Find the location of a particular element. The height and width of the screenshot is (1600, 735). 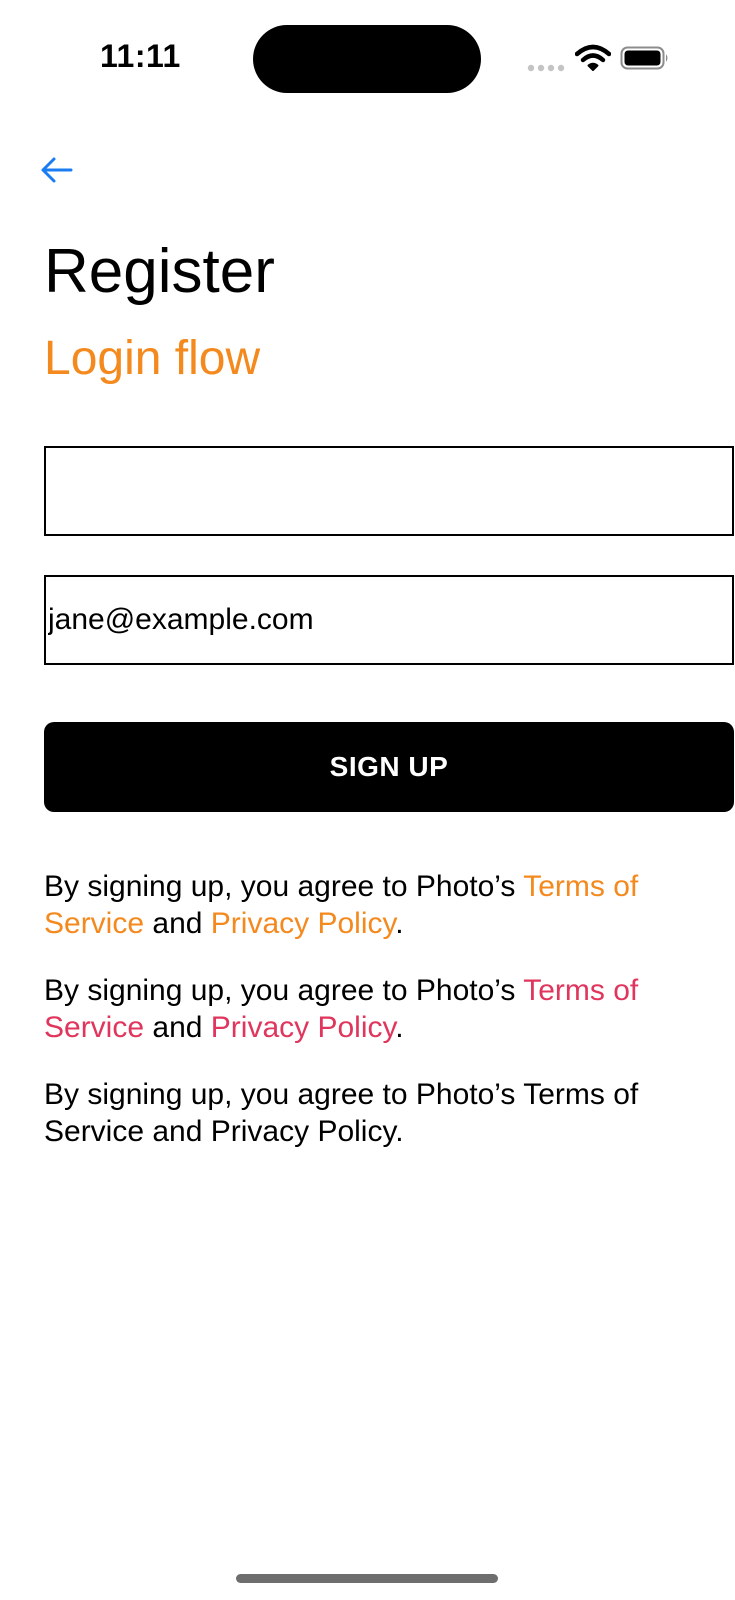

dynamic-island is located at coordinates (367, 59).